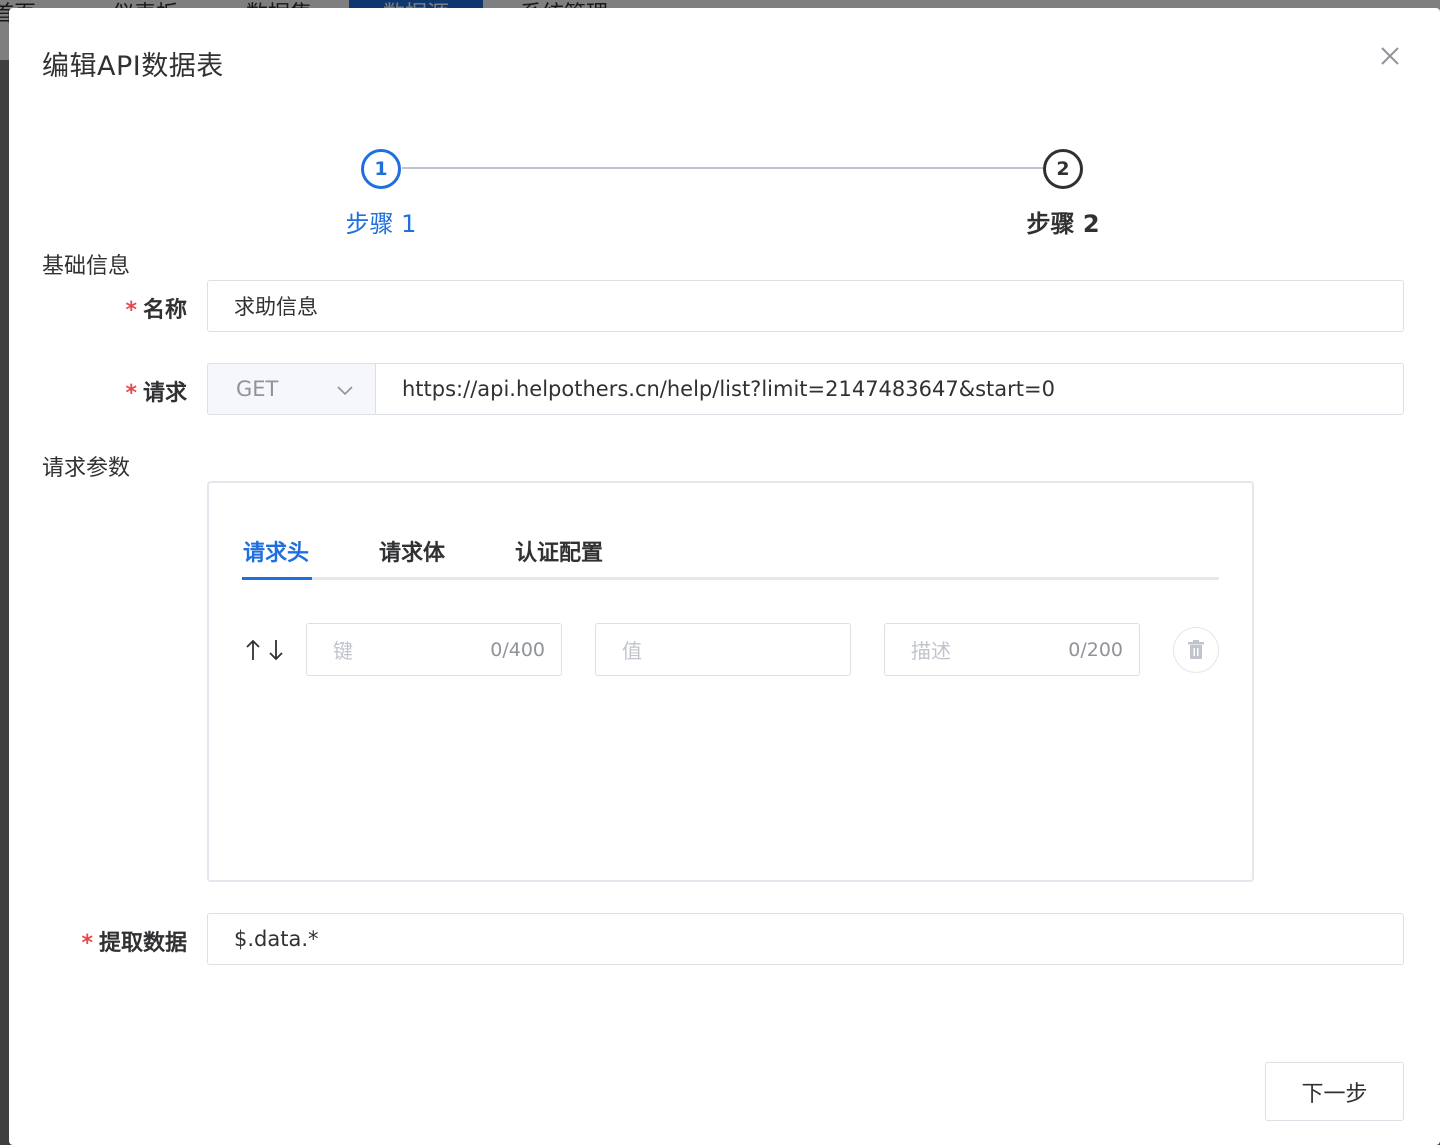  Describe the element at coordinates (276, 939) in the screenshot. I see `extract-value: $.data.*` at that location.